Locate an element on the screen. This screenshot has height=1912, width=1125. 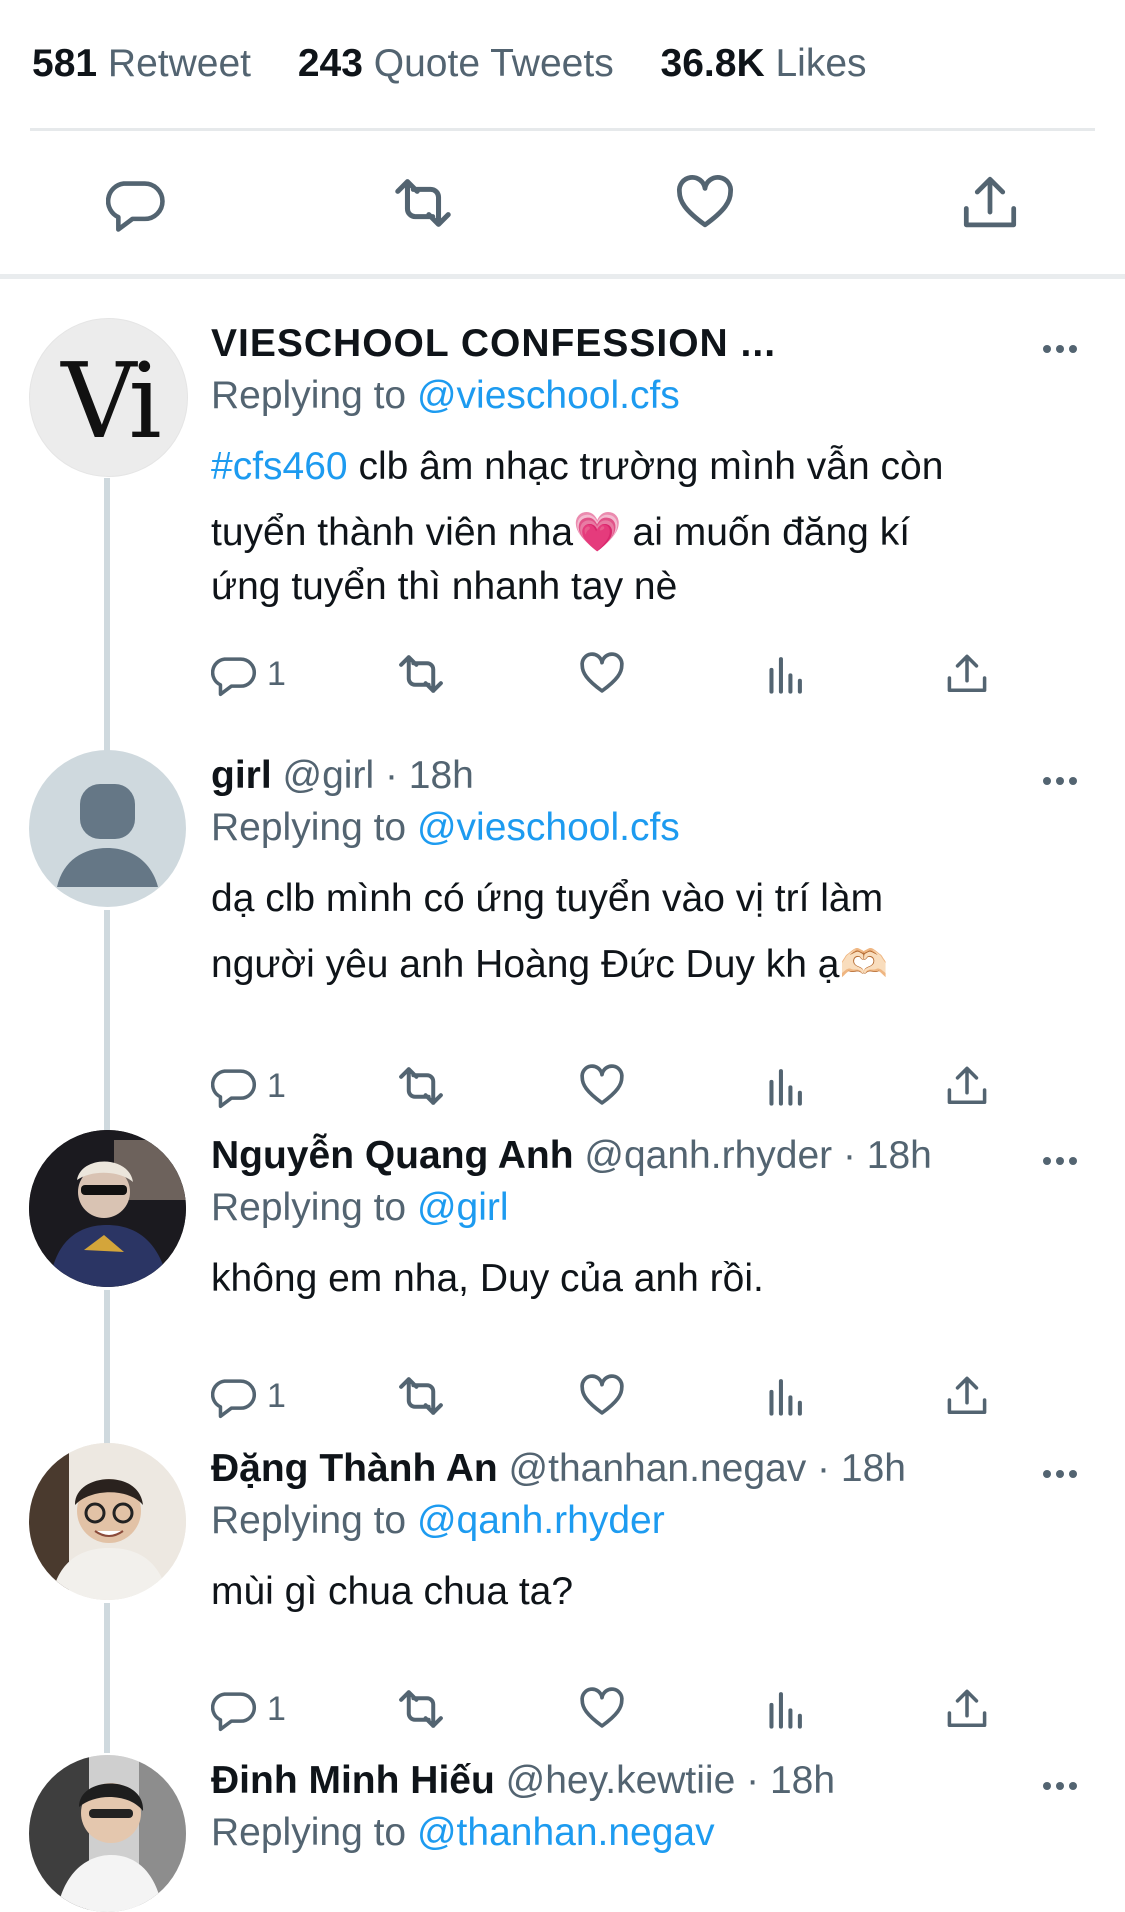
handle: @qanh.rhyder is located at coordinates (708, 1155).